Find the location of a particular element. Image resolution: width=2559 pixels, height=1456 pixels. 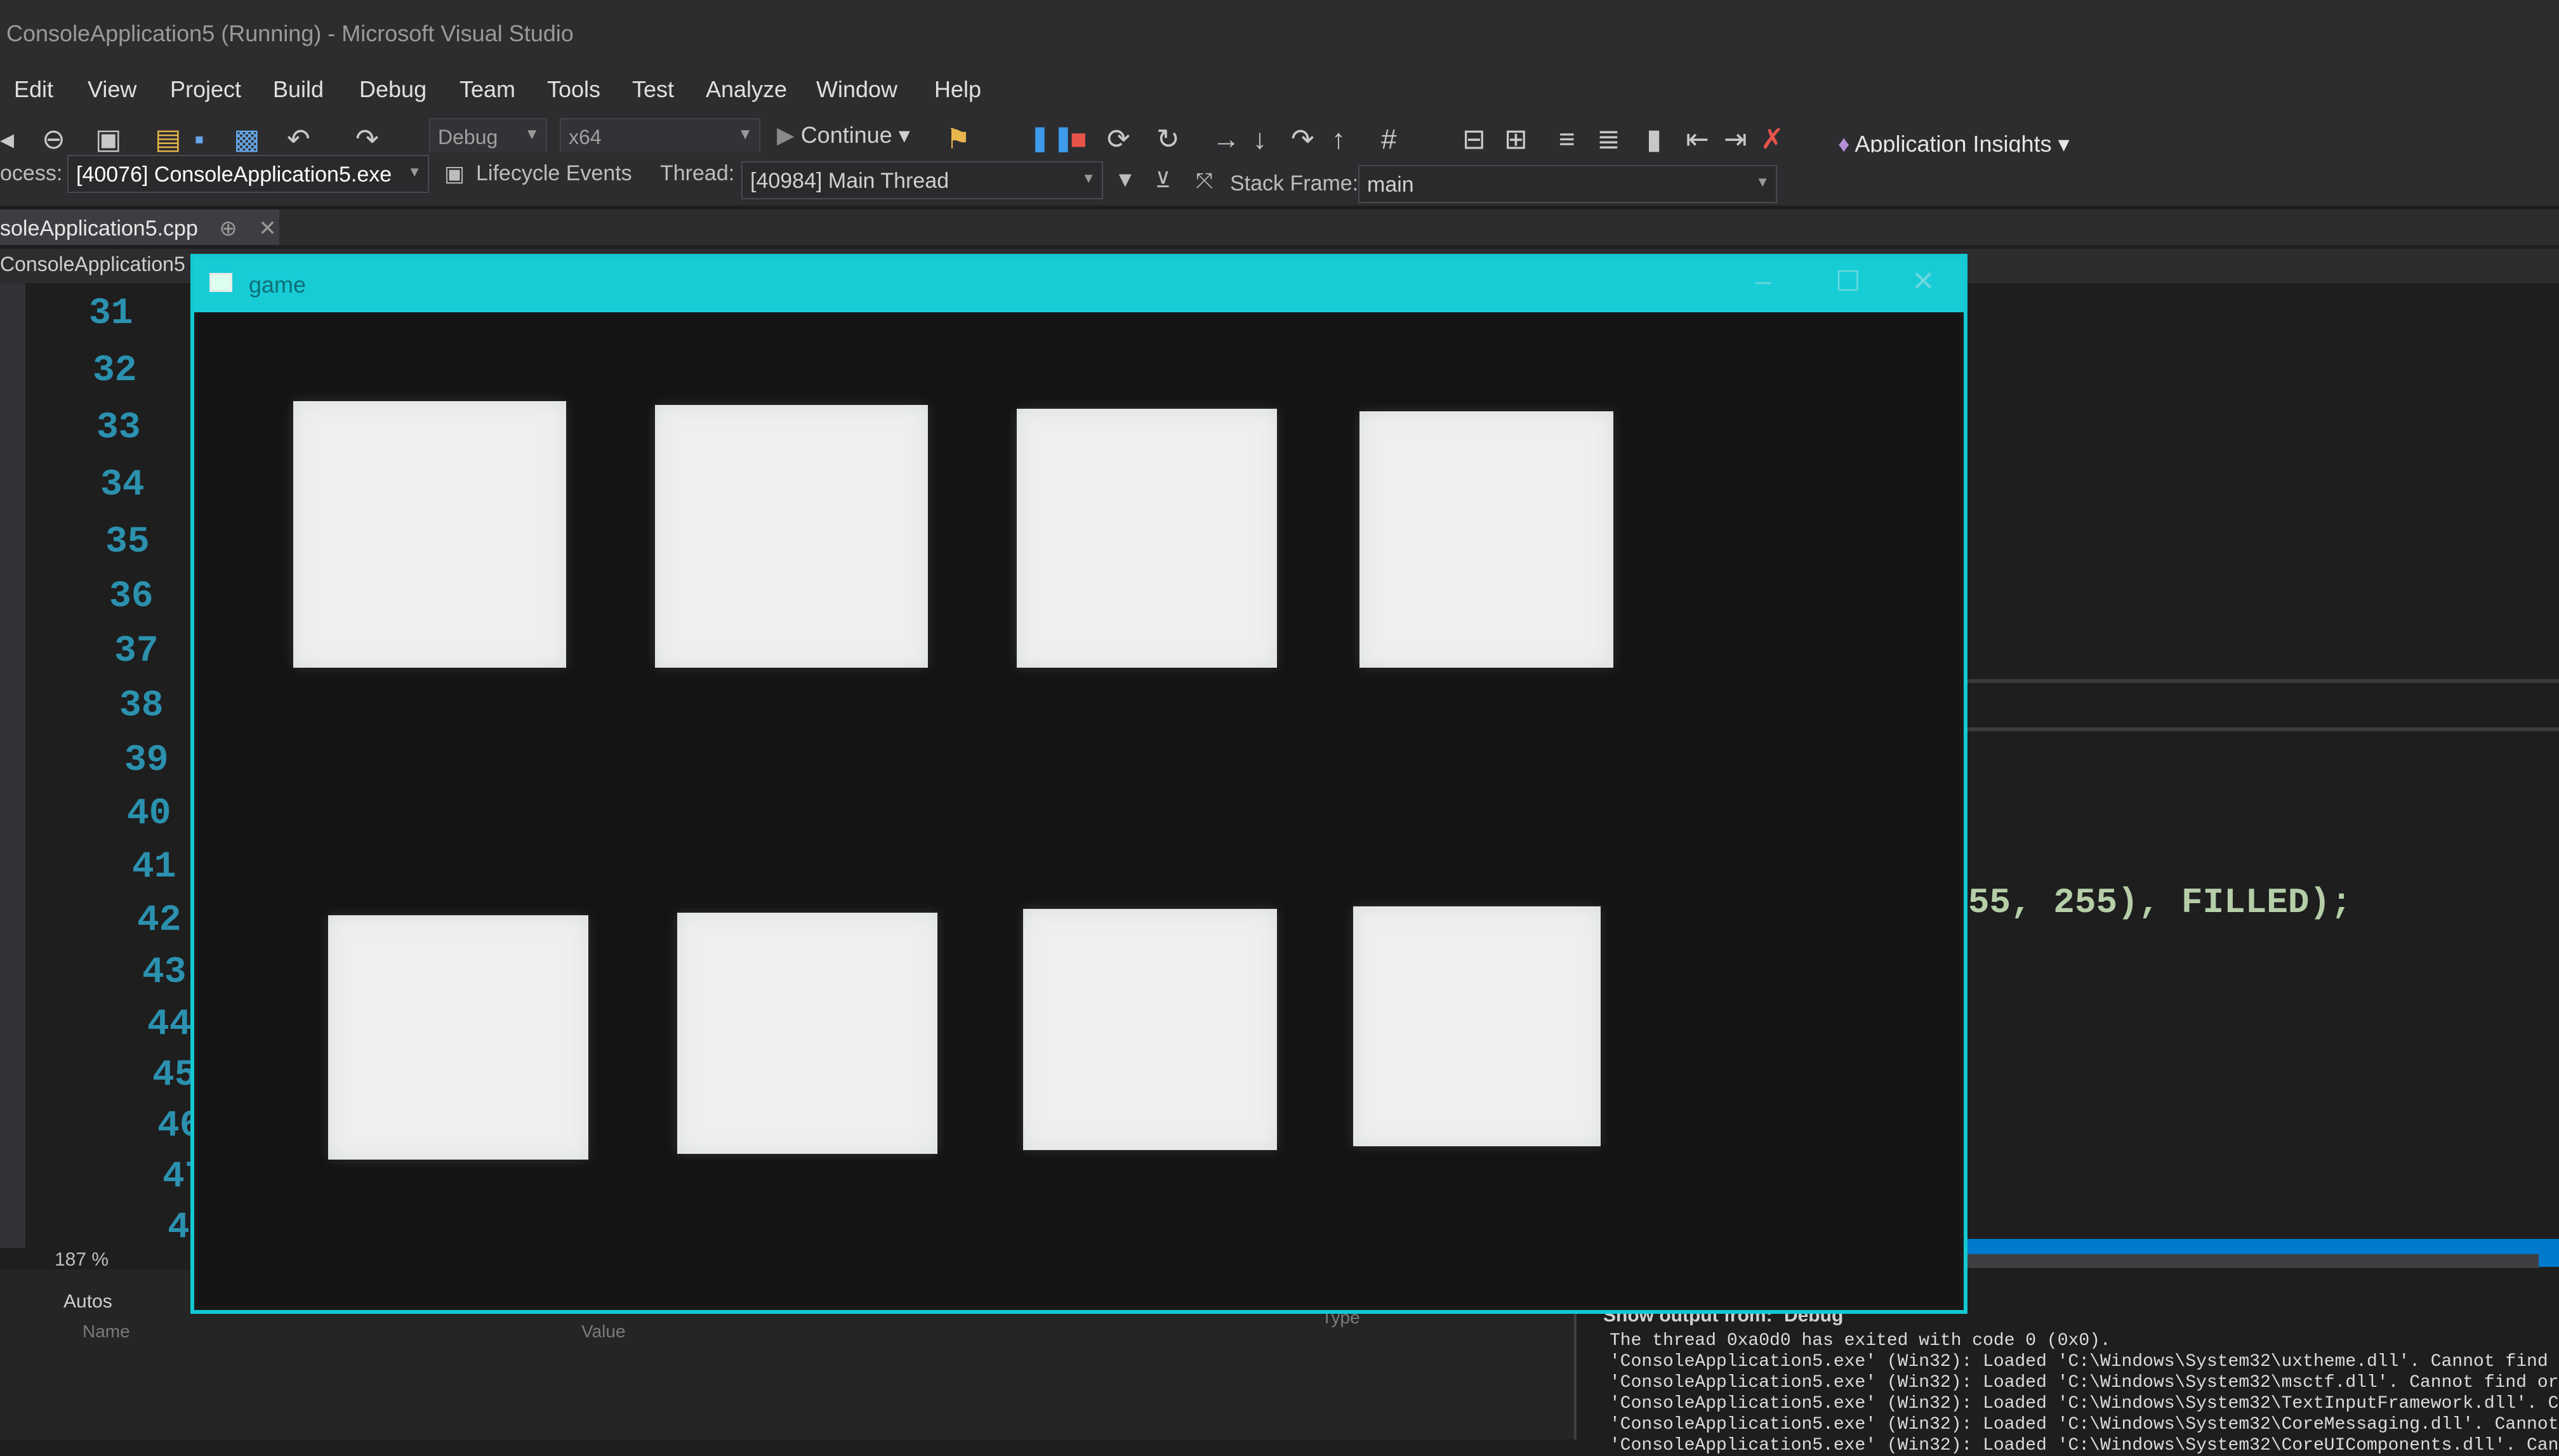

menu-test: Test is located at coordinates (653, 89).